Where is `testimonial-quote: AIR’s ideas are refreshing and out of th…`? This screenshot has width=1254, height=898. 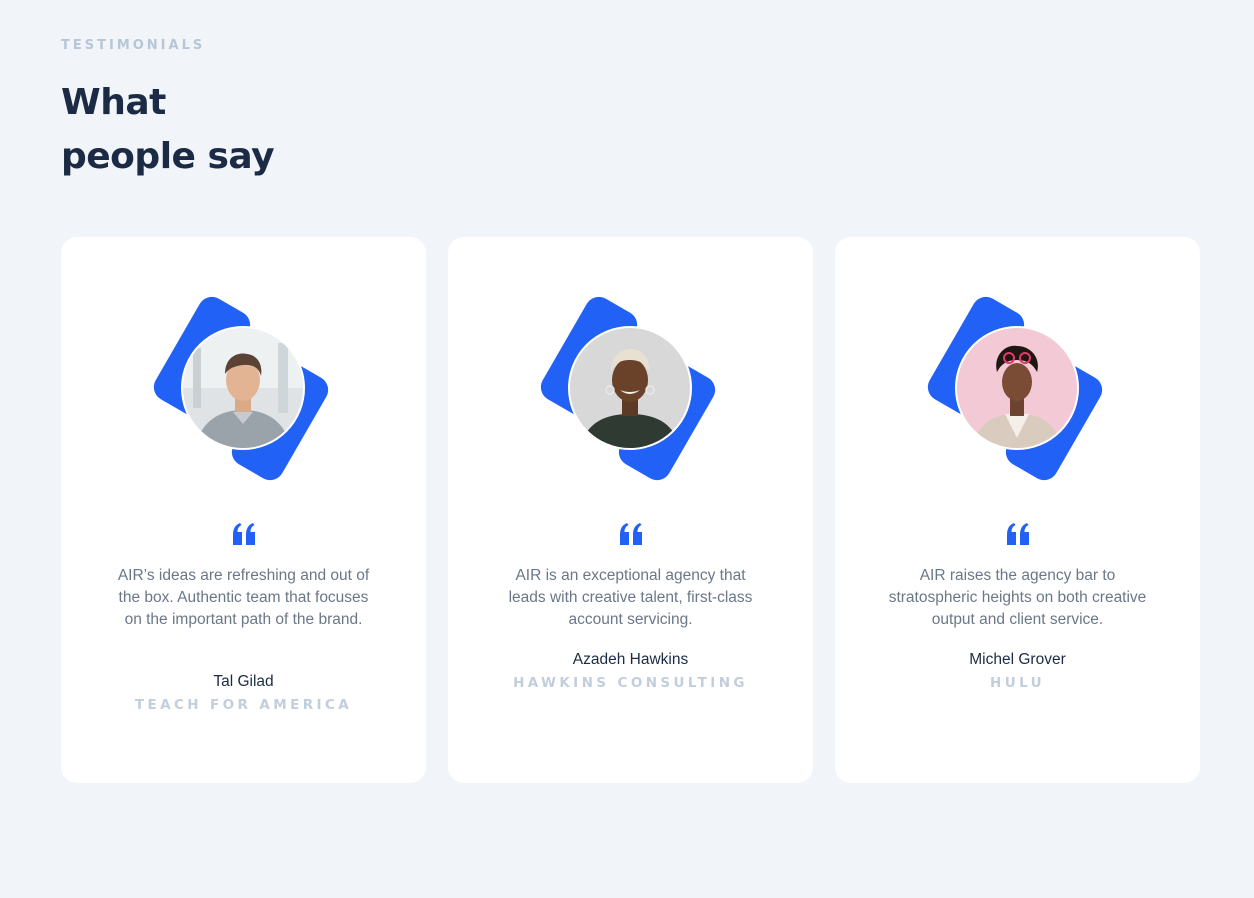 testimonial-quote: AIR’s ideas are refreshing and out of th… is located at coordinates (243, 597).